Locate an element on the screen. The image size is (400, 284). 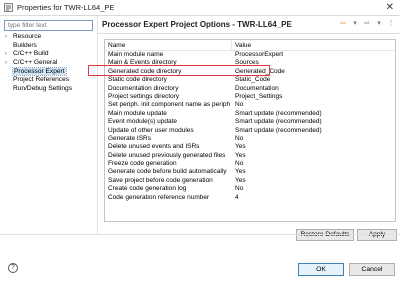
table-row: Main & Events directory Sources is located at coordinates (250, 63).